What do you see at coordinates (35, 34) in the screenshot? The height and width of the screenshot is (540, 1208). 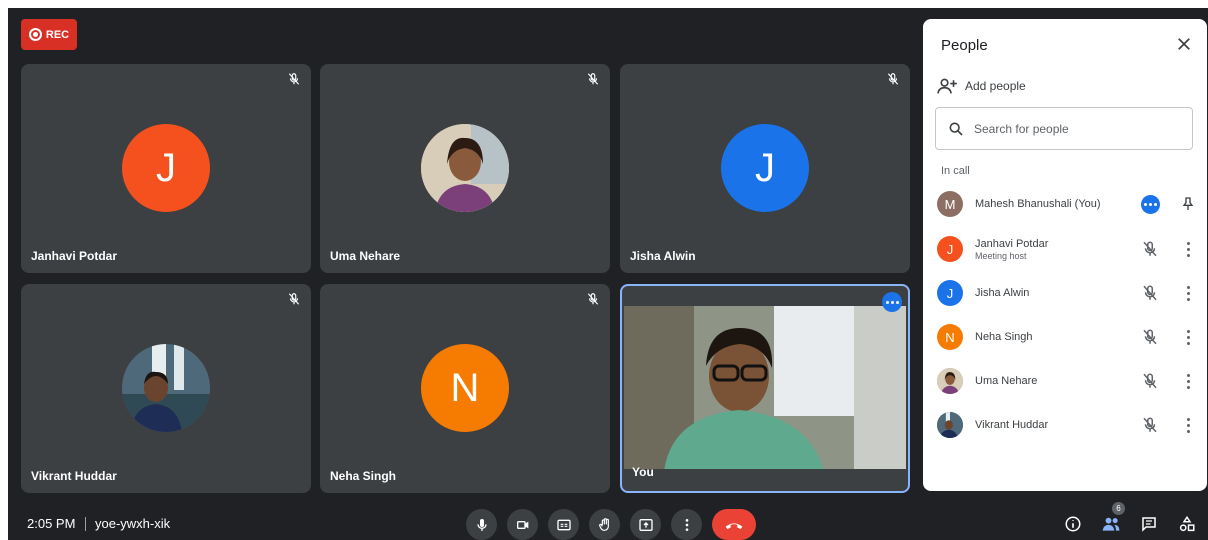 I see `record-icon` at bounding box center [35, 34].